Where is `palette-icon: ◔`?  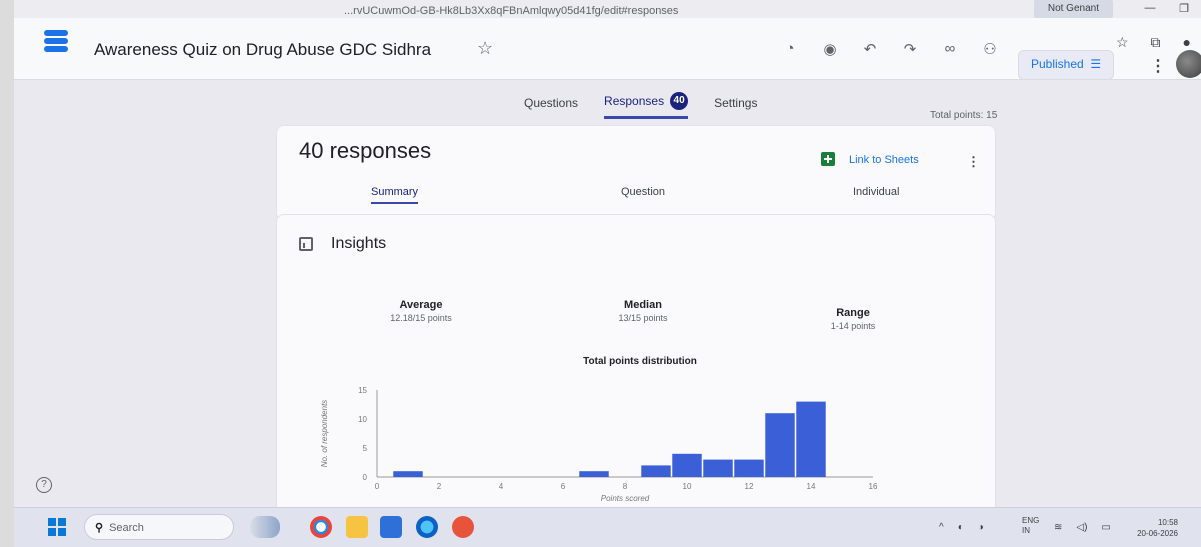 palette-icon: ◔ is located at coordinates (790, 49).